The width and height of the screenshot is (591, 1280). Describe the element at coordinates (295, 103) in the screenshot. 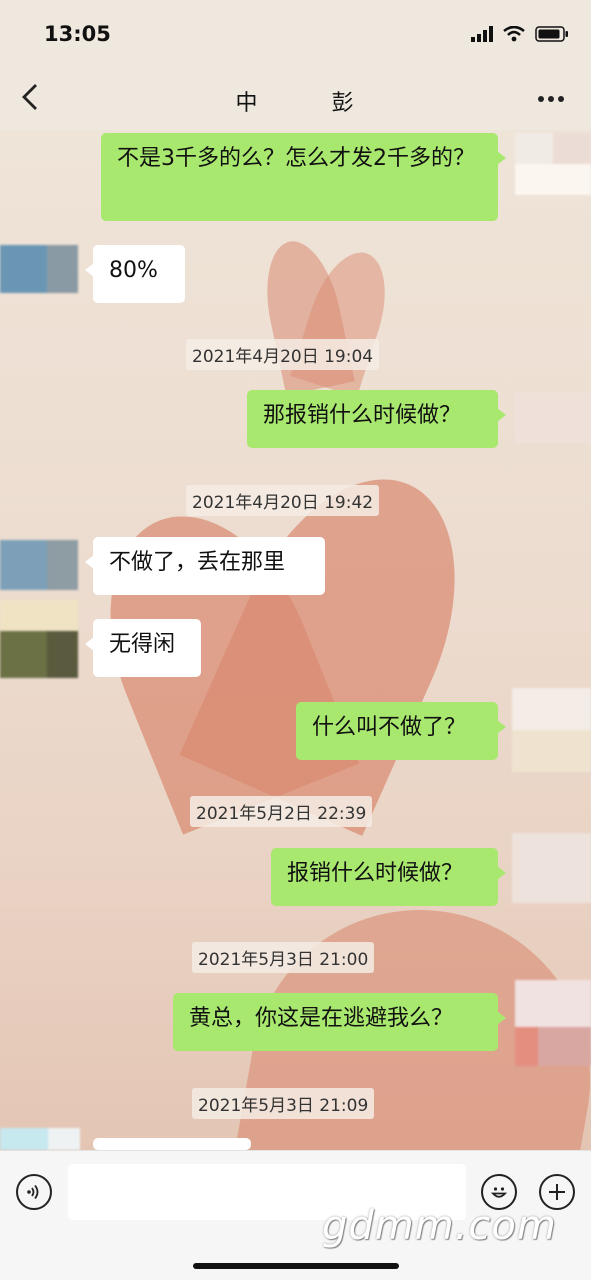

I see `chat-title: 中 彭` at that location.